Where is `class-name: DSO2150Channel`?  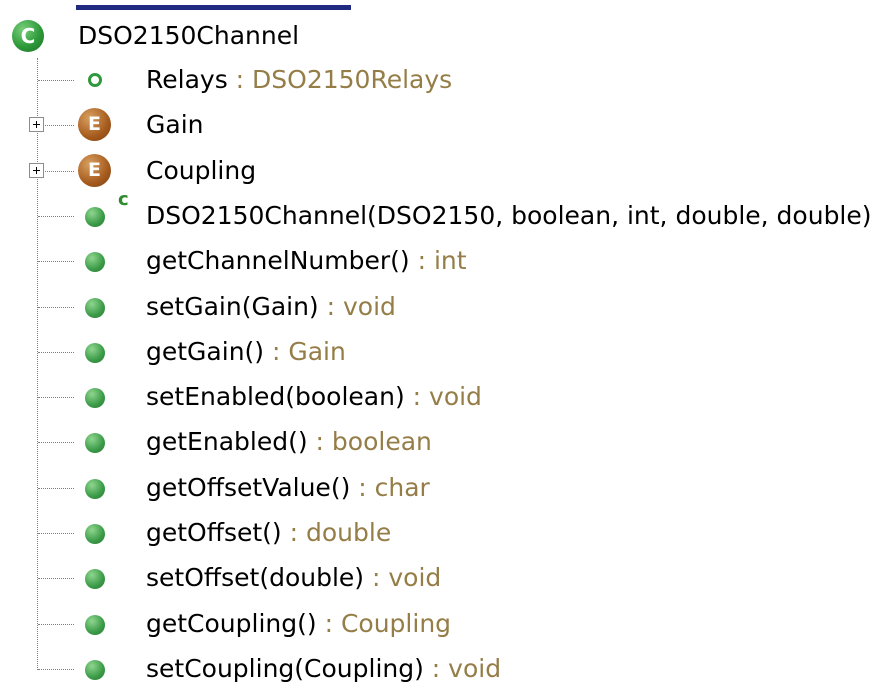 class-name: DSO2150Channel is located at coordinates (188, 36).